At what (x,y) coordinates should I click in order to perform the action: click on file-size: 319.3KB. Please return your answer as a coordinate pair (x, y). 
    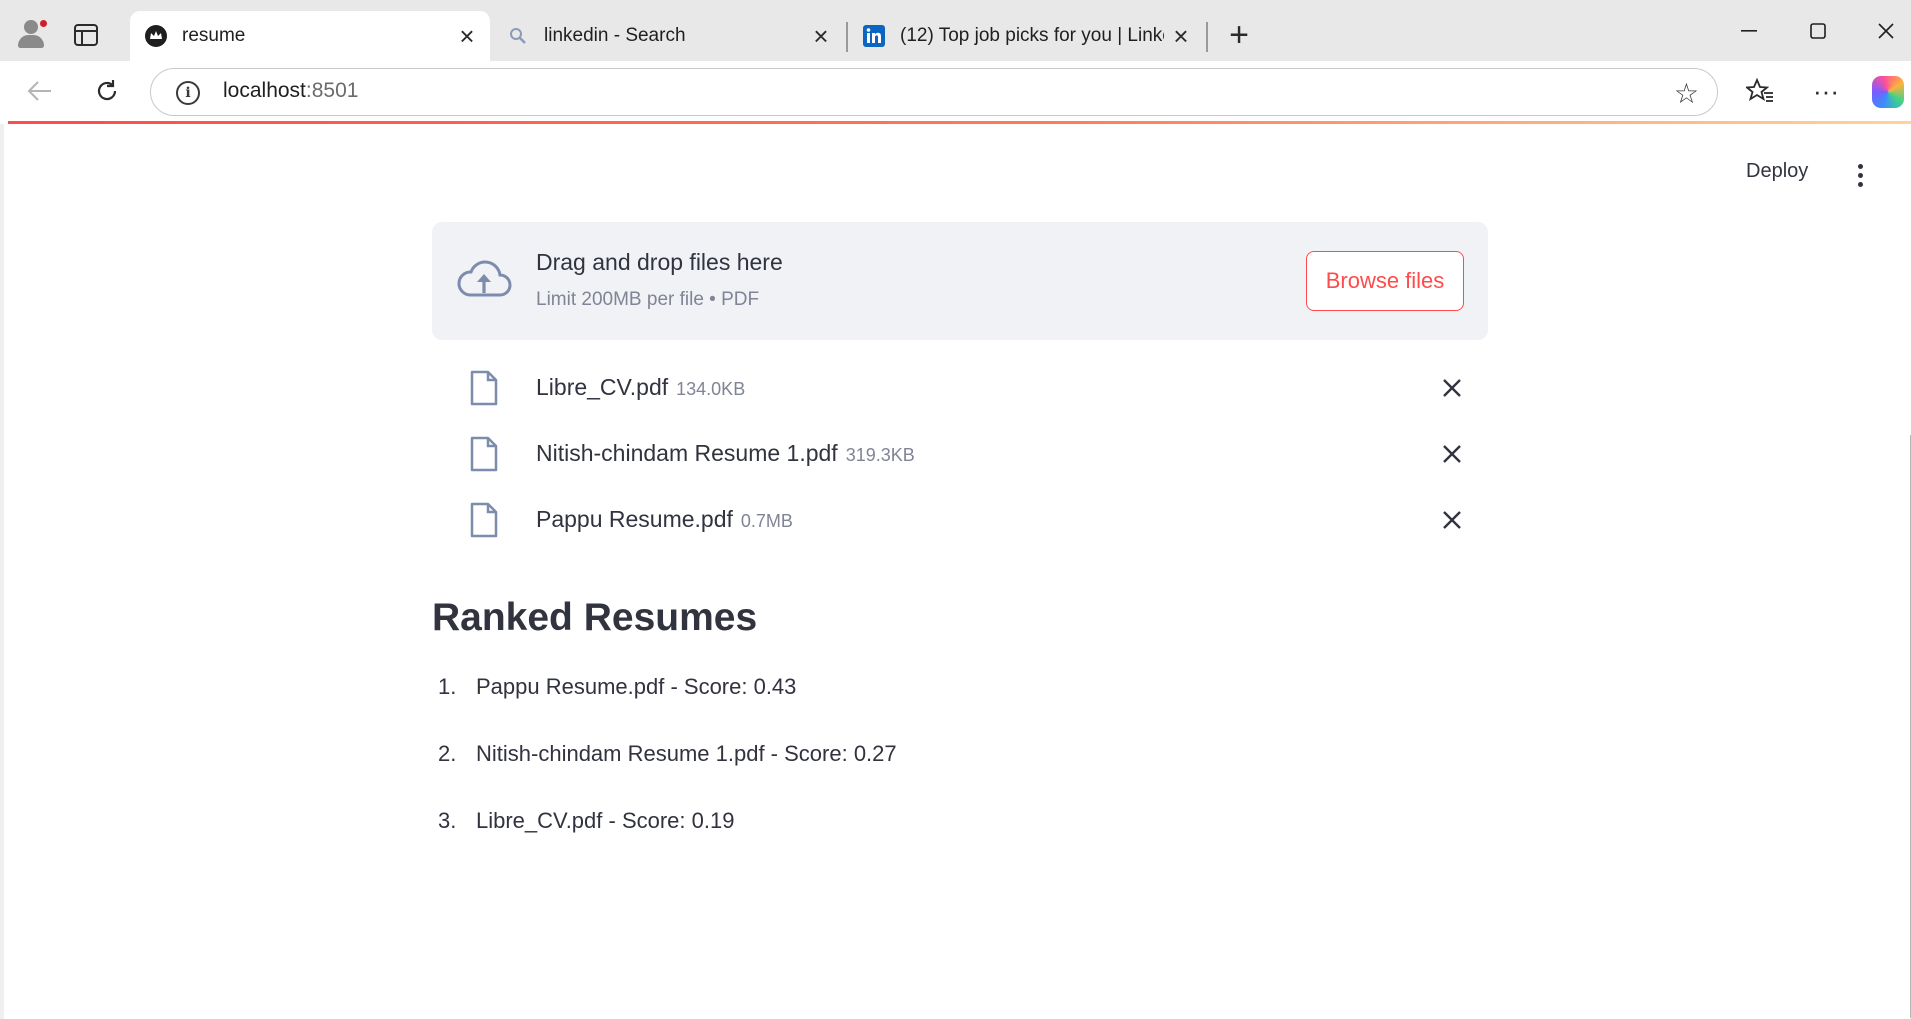
    Looking at the image, I should click on (880, 455).